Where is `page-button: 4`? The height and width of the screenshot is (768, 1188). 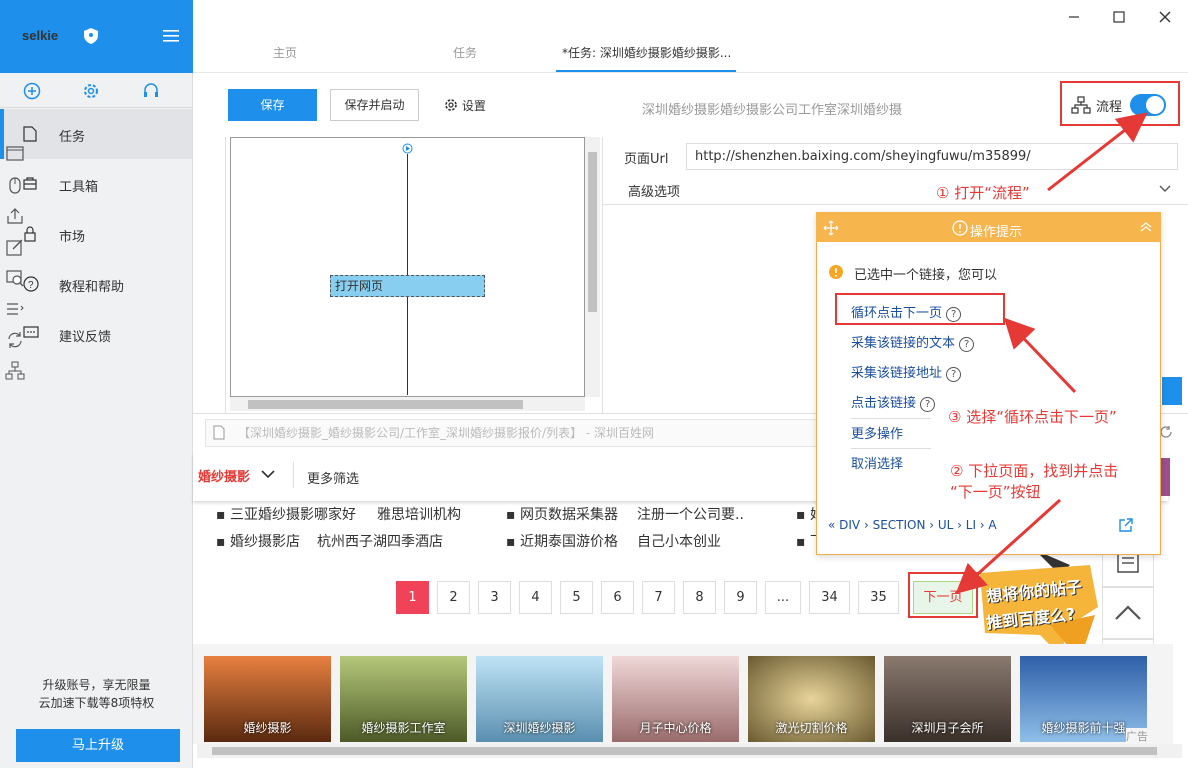 page-button: 4 is located at coordinates (535, 597).